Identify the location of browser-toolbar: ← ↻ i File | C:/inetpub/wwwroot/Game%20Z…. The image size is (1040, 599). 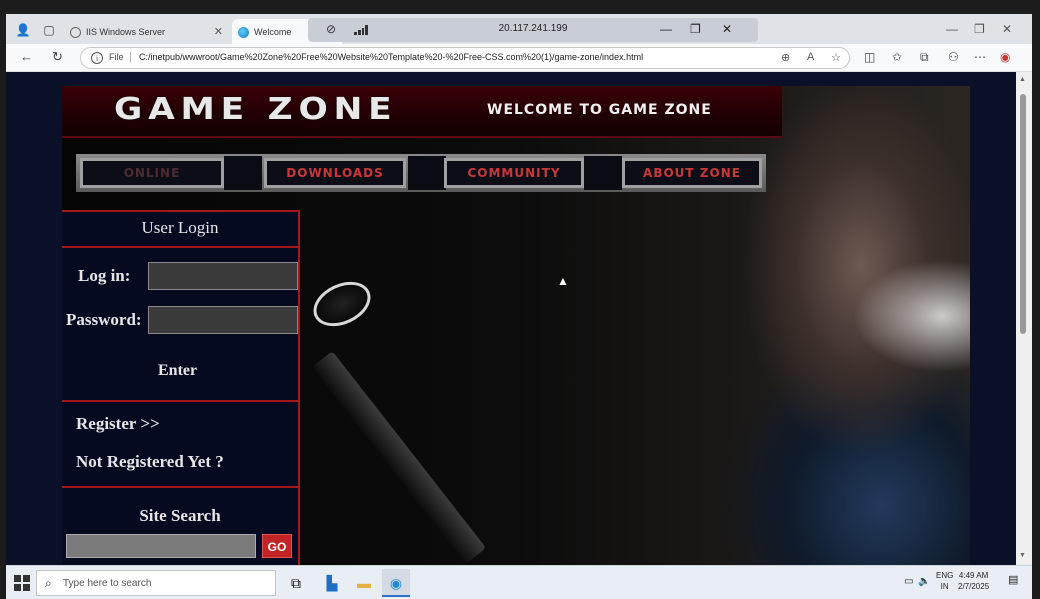
(519, 58).